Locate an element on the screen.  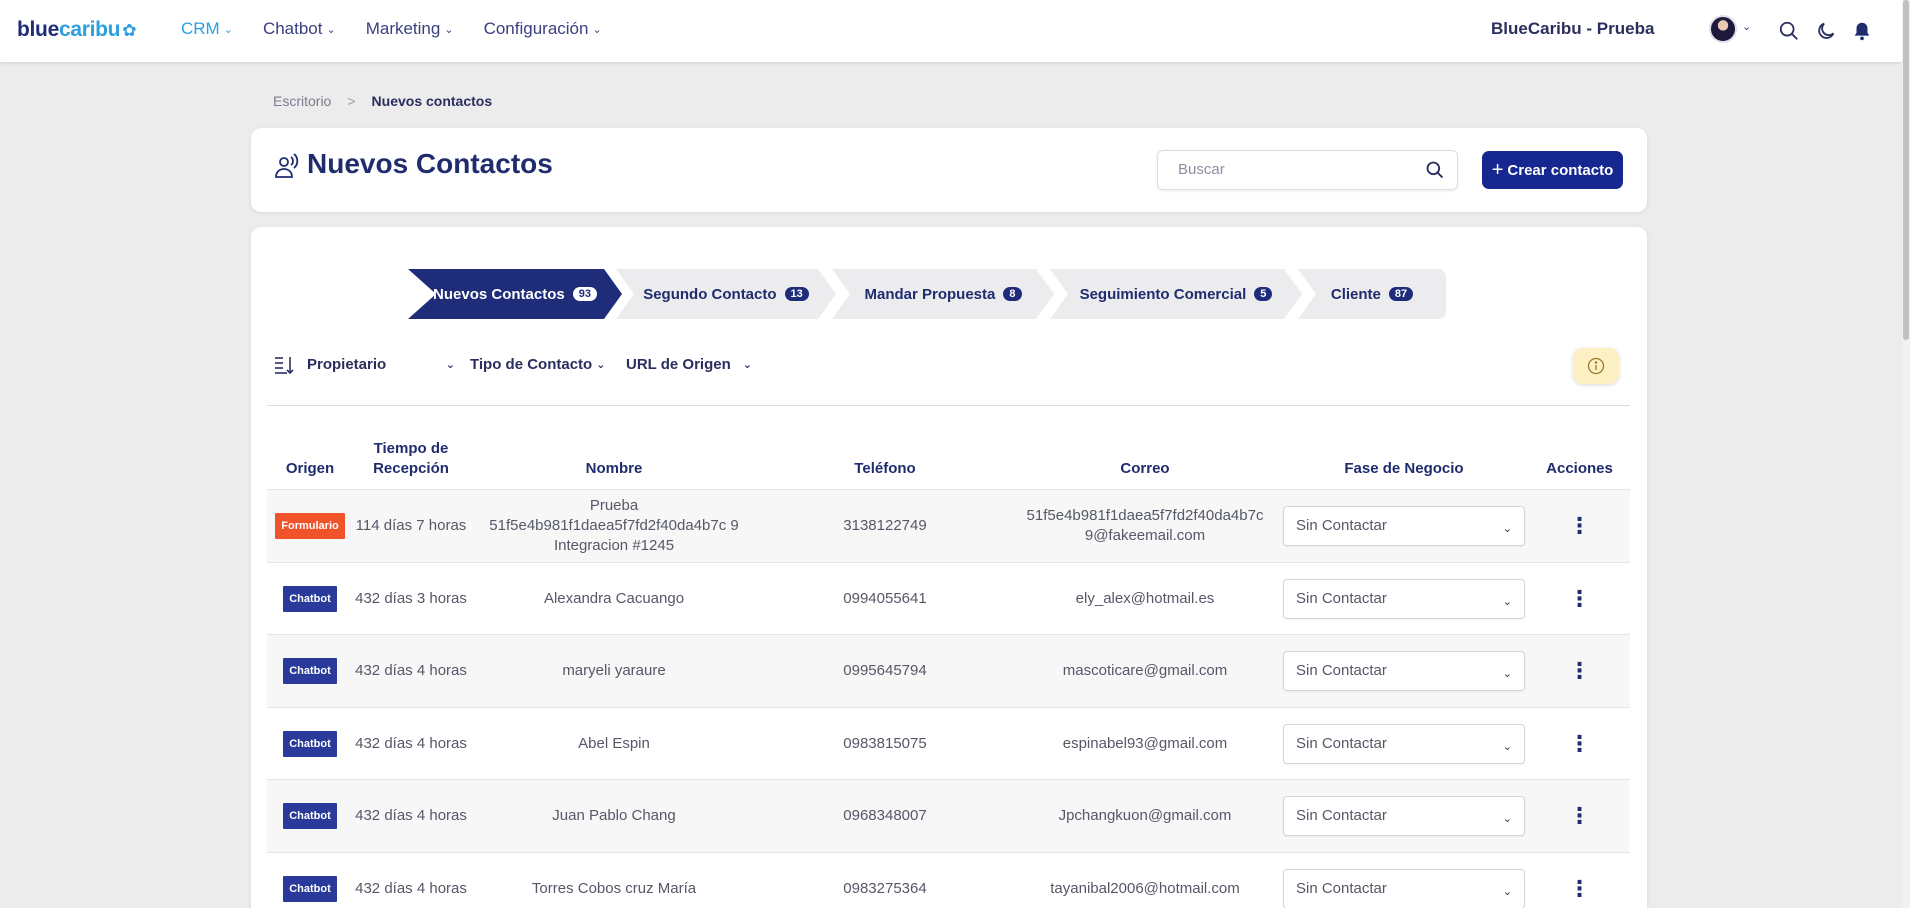
stage-mandar-propuesta: Mandar Propuesta 8 is located at coordinates (943, 294).